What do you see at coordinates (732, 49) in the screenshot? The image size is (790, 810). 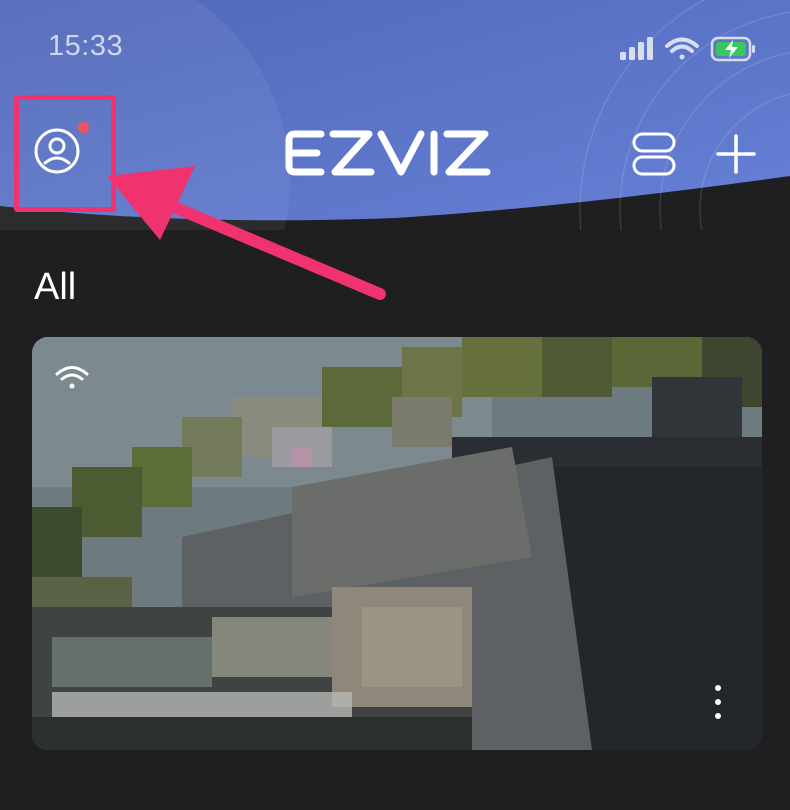 I see `battery-charging-icon` at bounding box center [732, 49].